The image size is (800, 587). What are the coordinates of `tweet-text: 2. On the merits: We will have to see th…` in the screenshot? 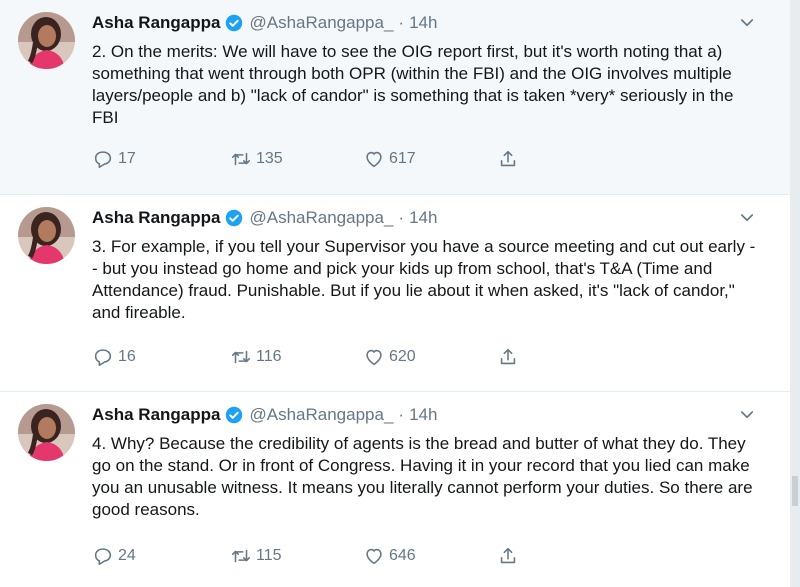 It's located at (413, 84).